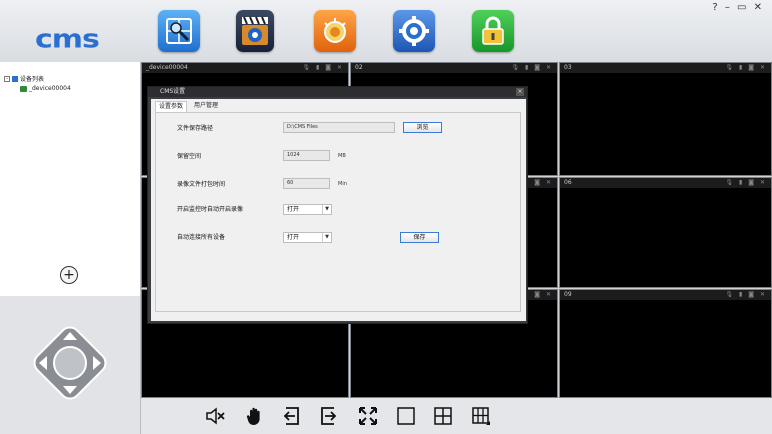  What do you see at coordinates (422, 127) in the screenshot?
I see `browse-button: 浏览` at bounding box center [422, 127].